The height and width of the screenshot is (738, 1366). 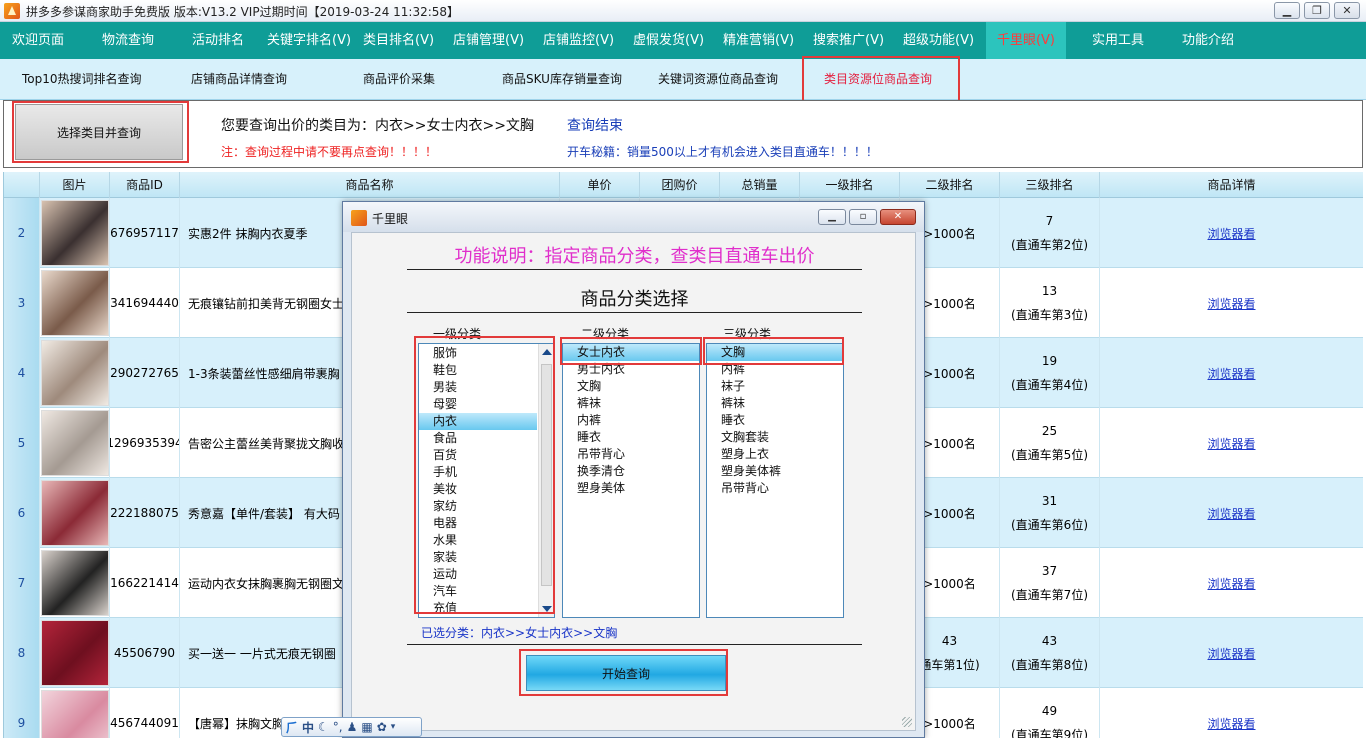 What do you see at coordinates (775, 488) in the screenshot?
I see `level3-option: 吊带背心` at bounding box center [775, 488].